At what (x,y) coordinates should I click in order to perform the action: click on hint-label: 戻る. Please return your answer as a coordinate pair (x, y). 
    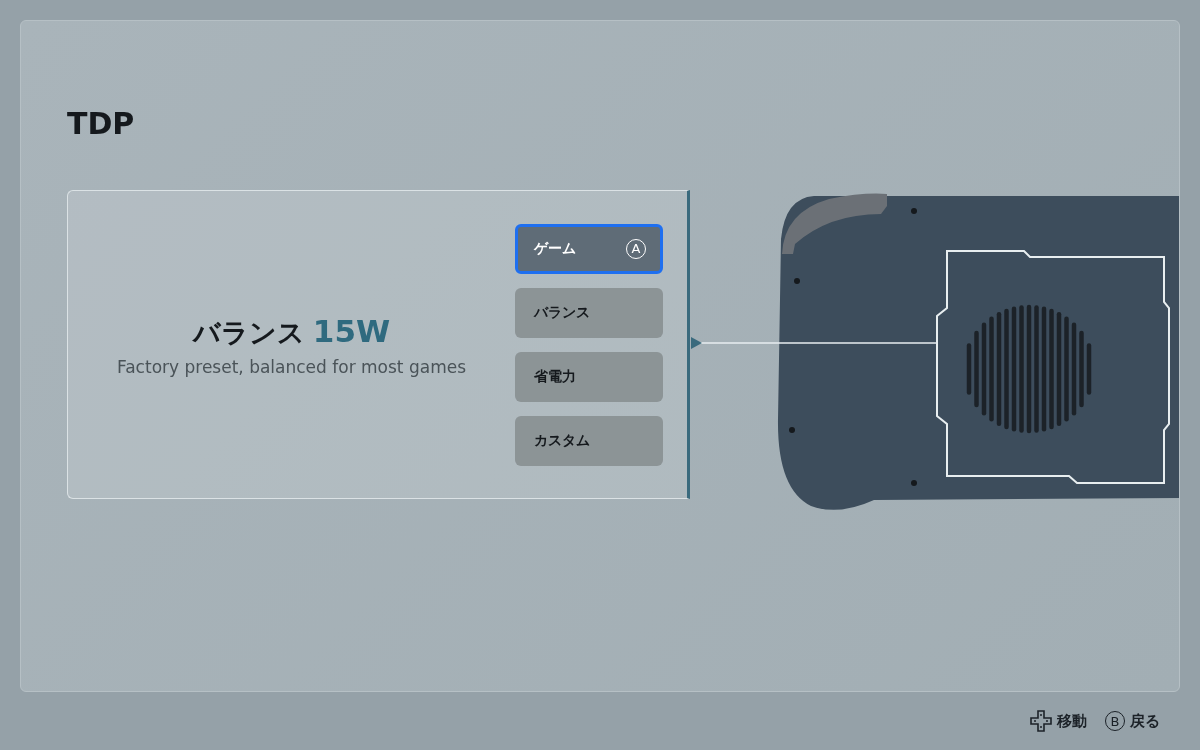
    Looking at the image, I should click on (1145, 721).